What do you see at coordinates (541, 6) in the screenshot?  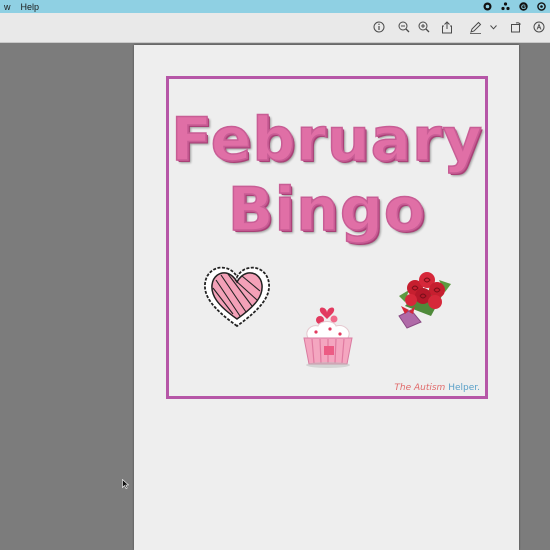 I see `settings-icon` at bounding box center [541, 6].